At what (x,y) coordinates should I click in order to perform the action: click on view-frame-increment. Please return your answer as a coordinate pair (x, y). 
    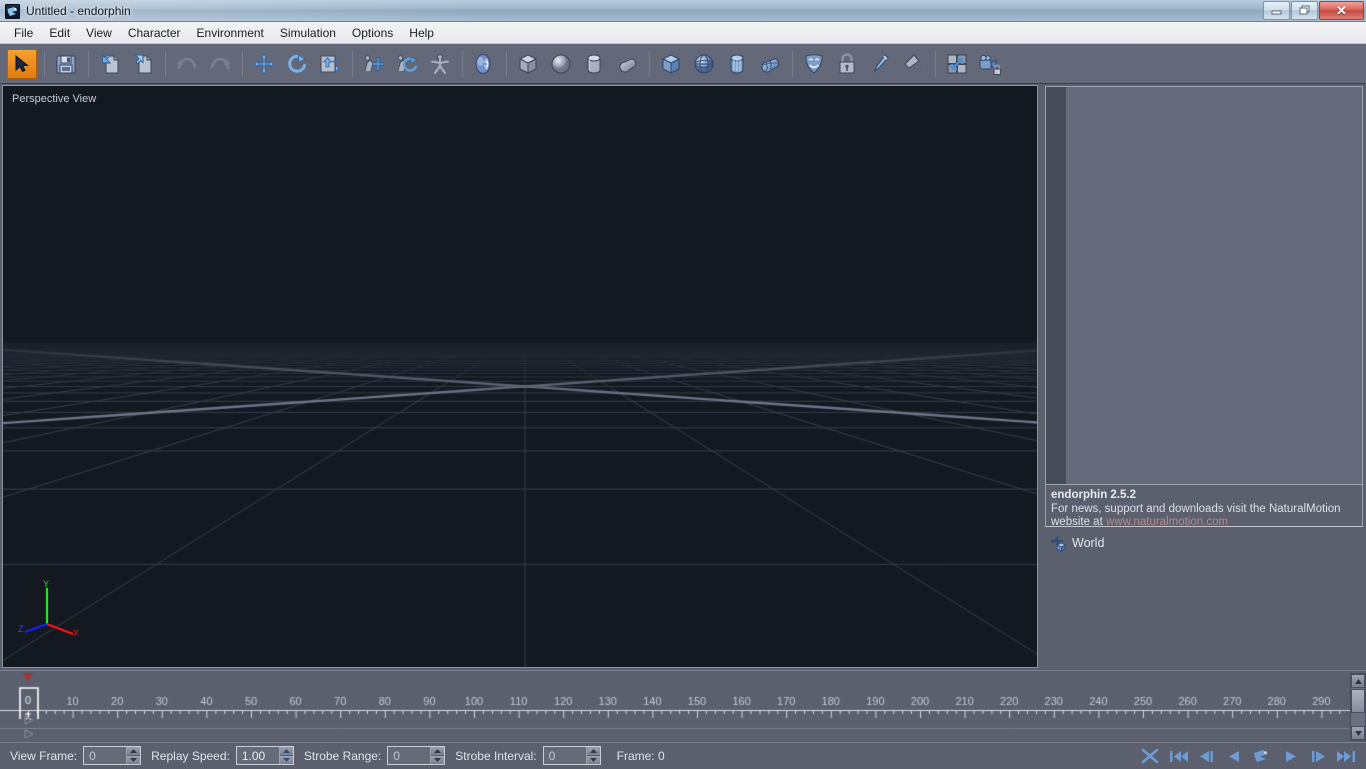
    Looking at the image, I should click on (134, 751).